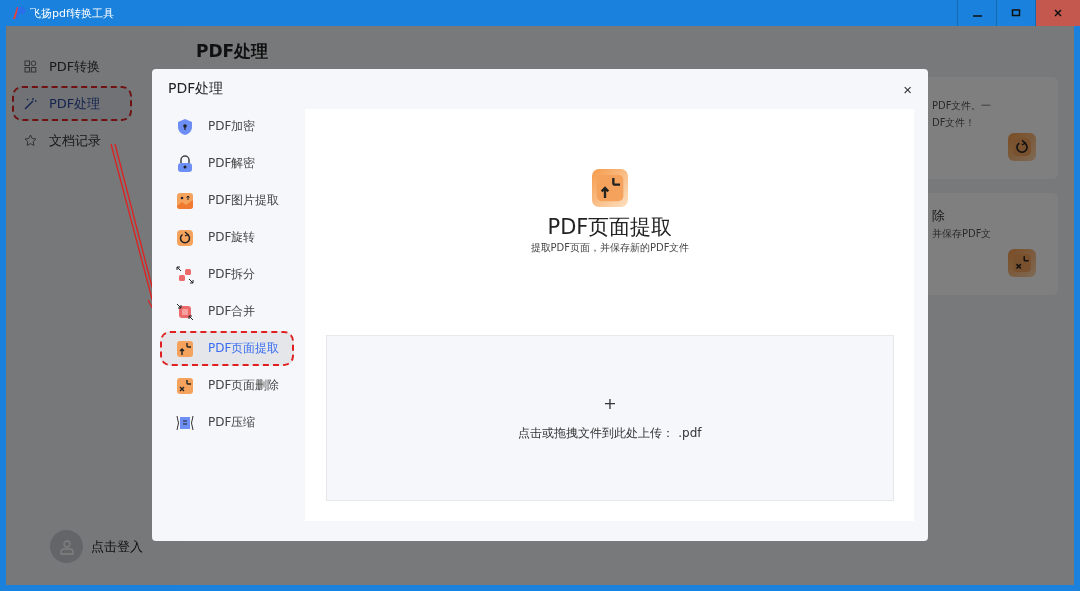  Describe the element at coordinates (185, 163) in the screenshot. I see `lock-icon` at that location.